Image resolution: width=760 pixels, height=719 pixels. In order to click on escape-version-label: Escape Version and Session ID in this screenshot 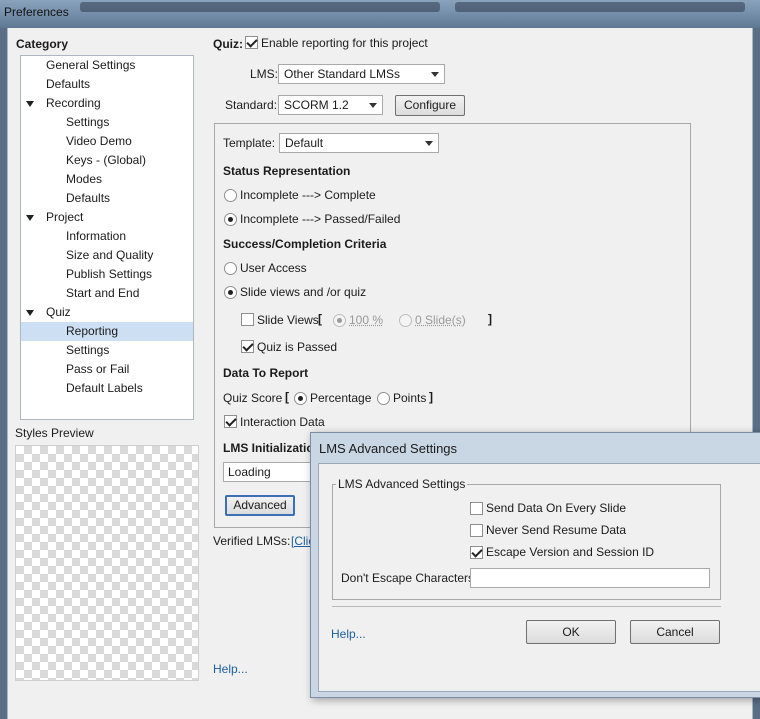, I will do `click(570, 552)`.